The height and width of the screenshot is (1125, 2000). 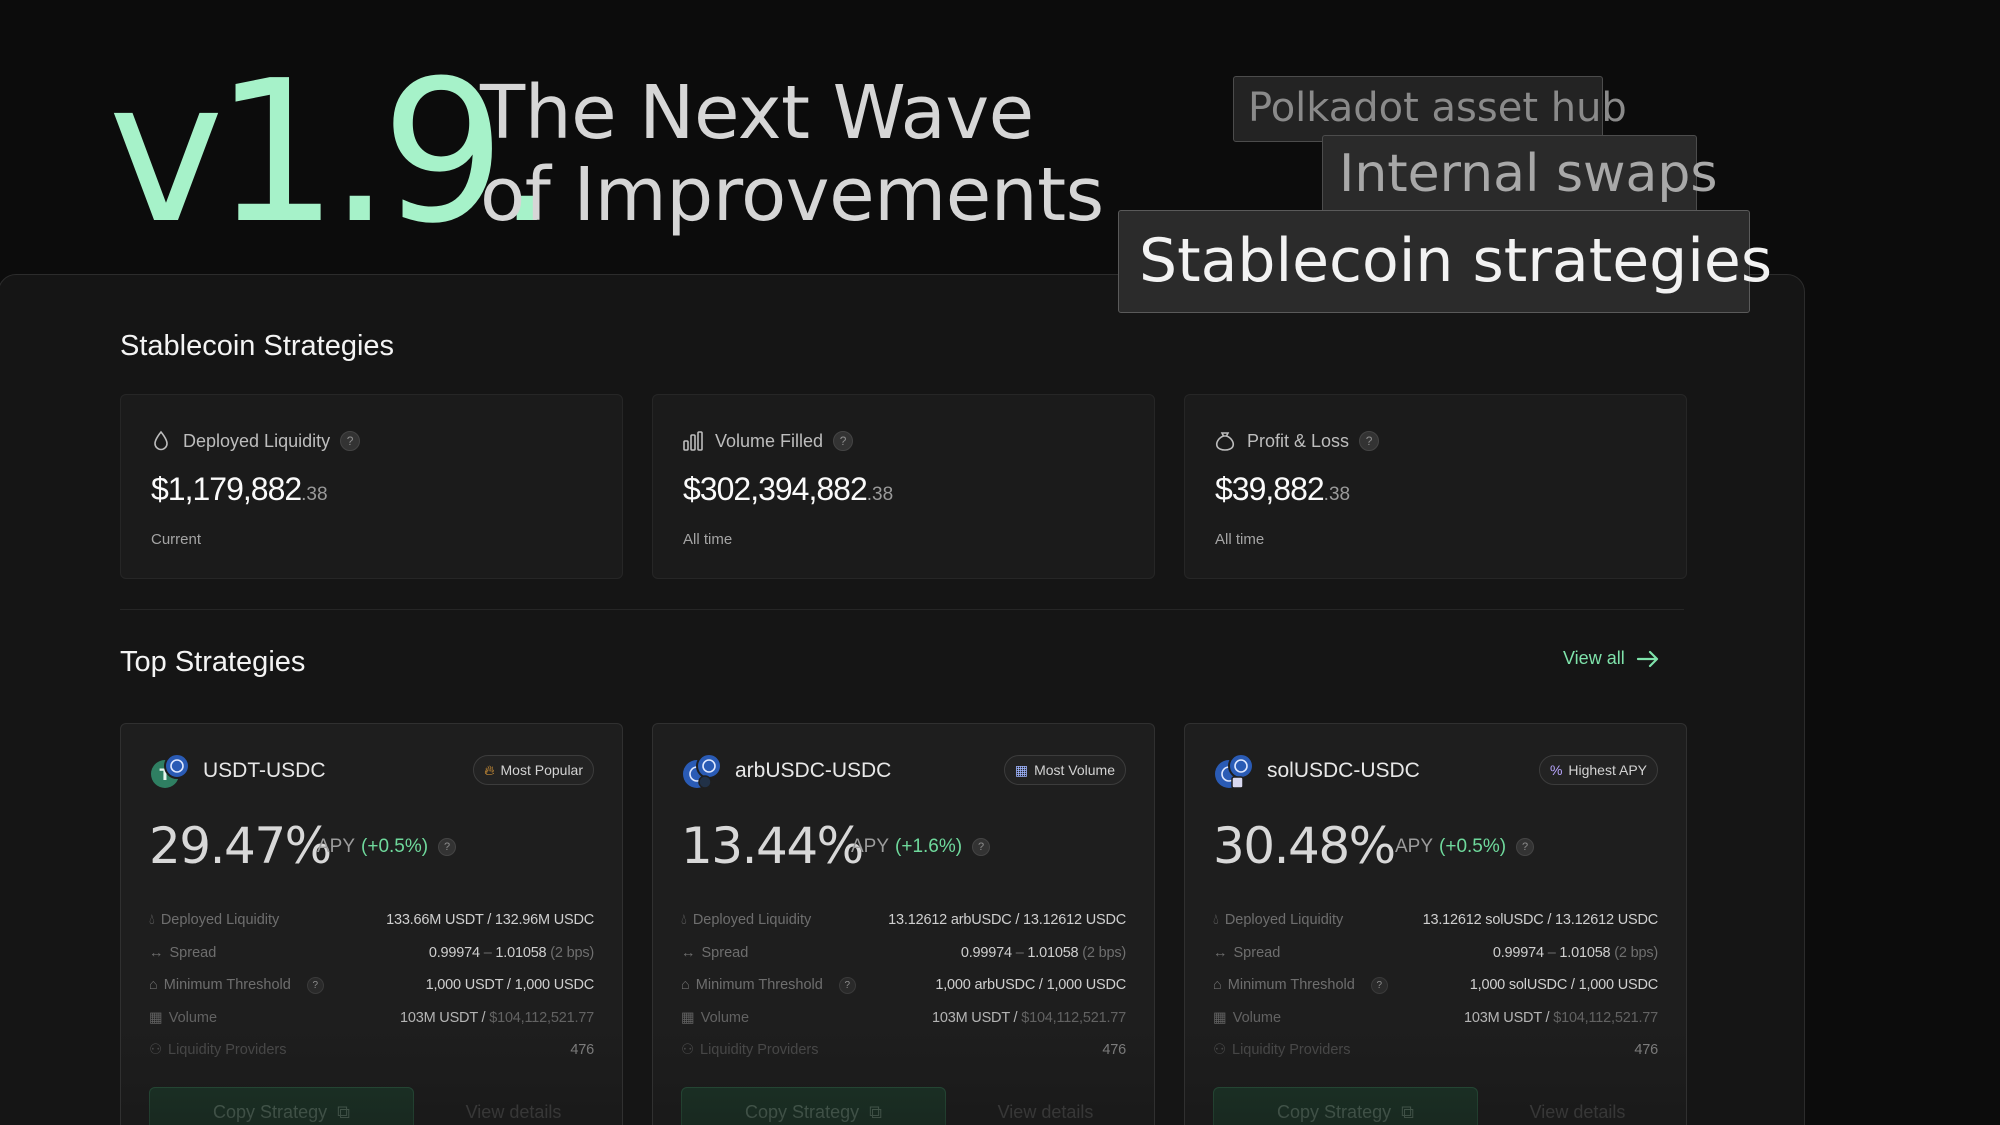 What do you see at coordinates (257, 346) in the screenshot?
I see `section-title-stablecoin: Stablecoin Strategies` at bounding box center [257, 346].